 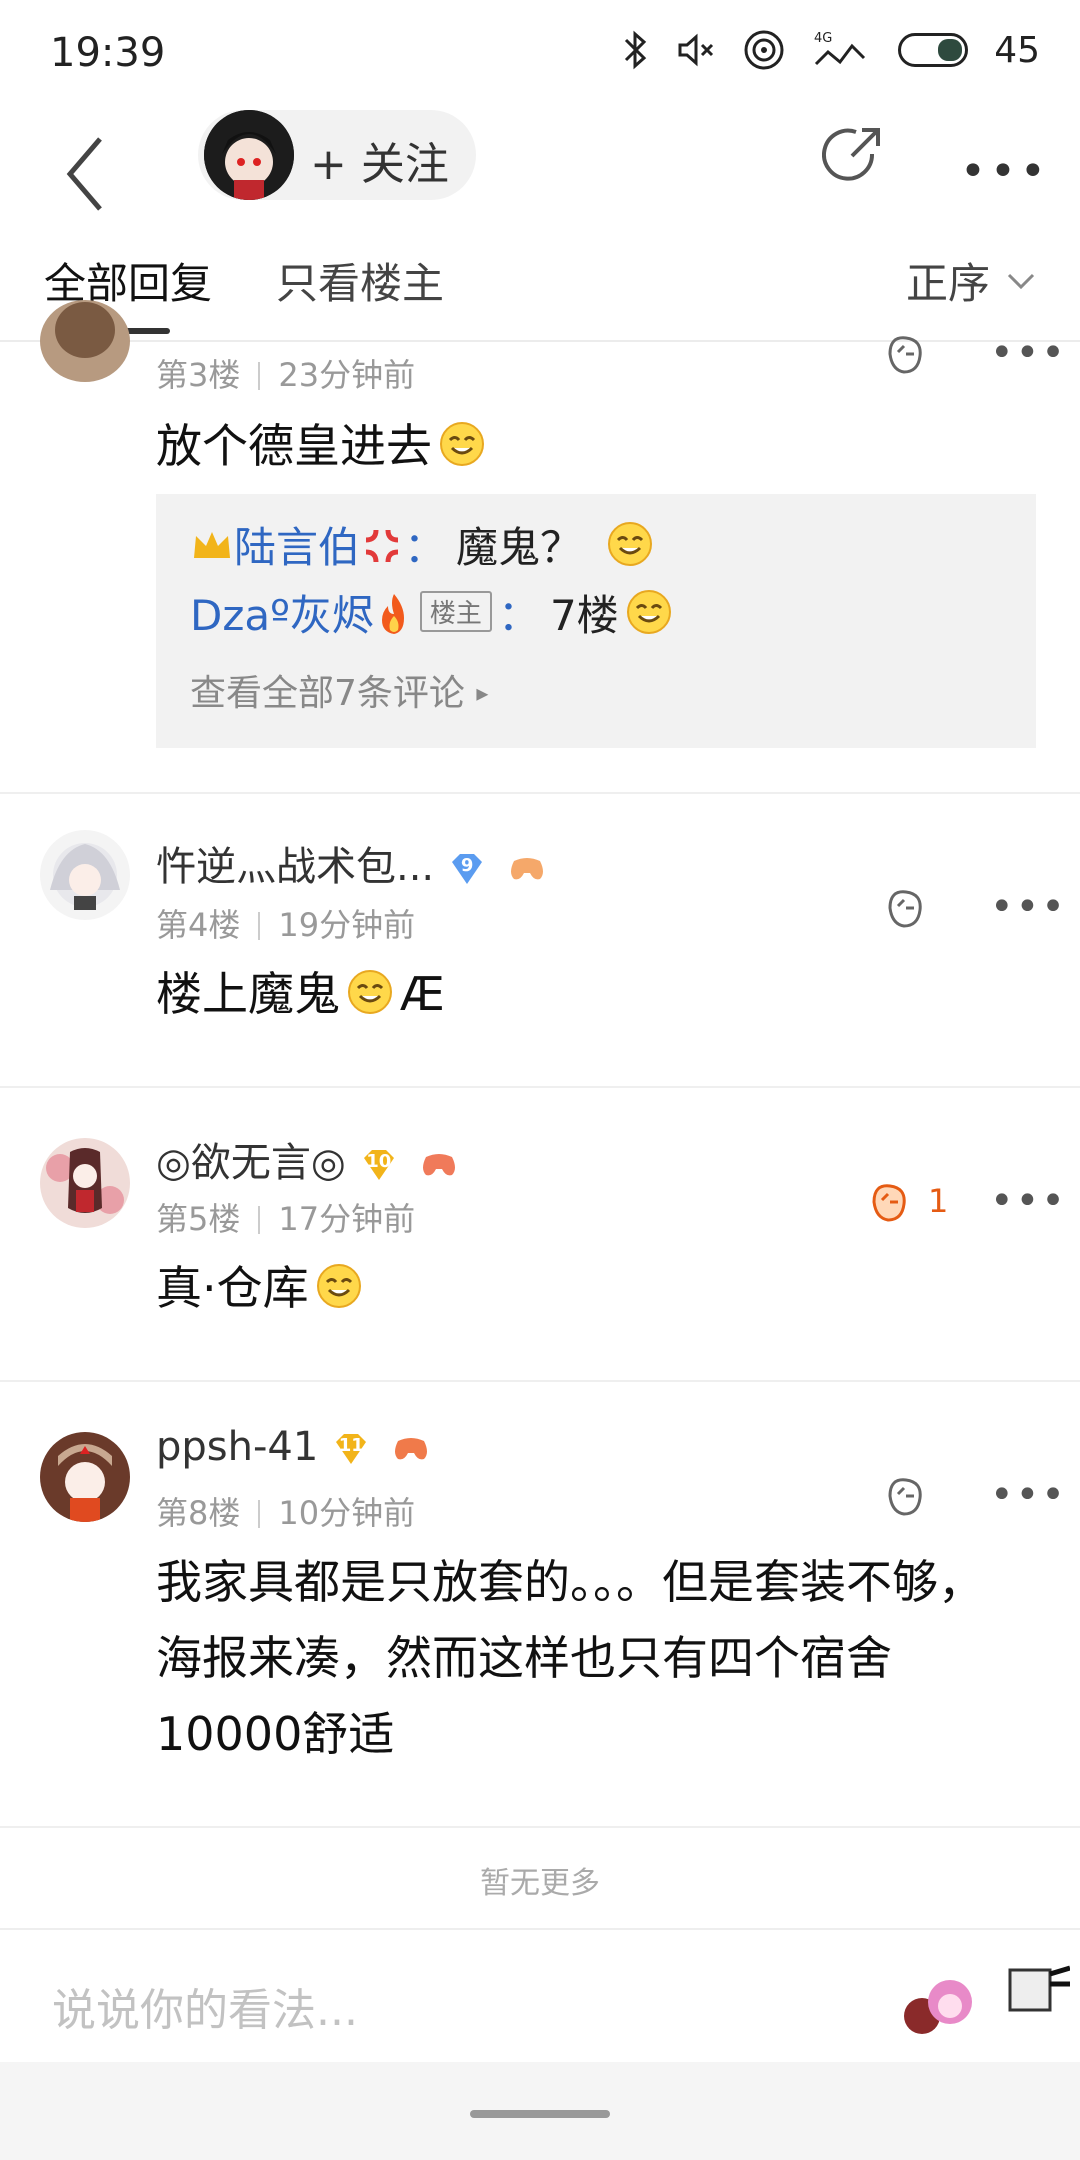 I want to click on username-text: ppsh-41, so click(x=237, y=1447).